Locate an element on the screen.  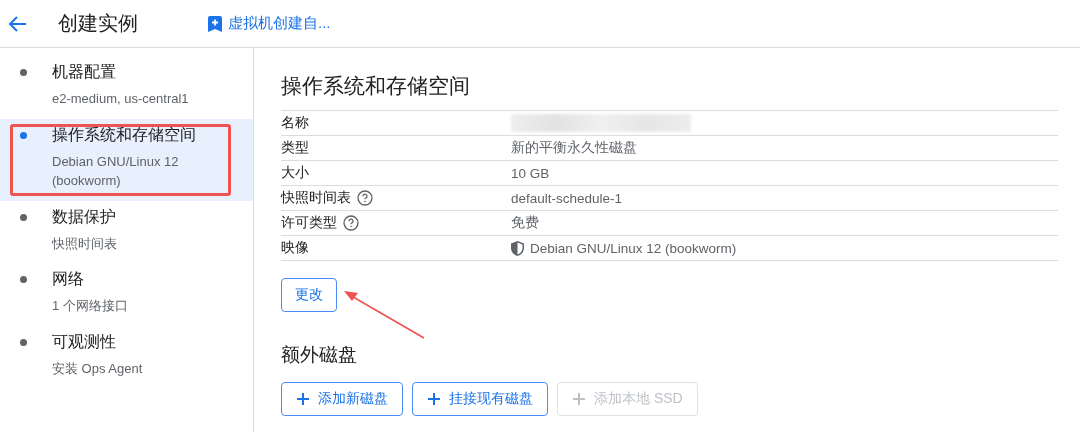
item-subtitle: 安装 Ops Agent is located at coordinates (98, 368).